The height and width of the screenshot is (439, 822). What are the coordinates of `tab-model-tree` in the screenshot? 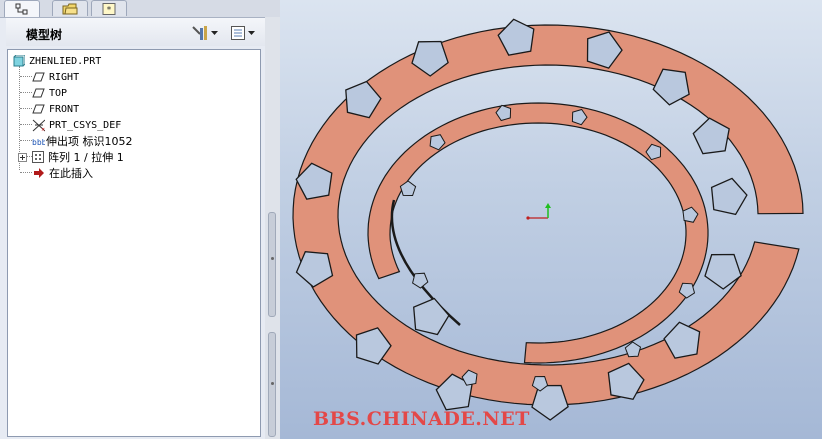 It's located at (22, 8).